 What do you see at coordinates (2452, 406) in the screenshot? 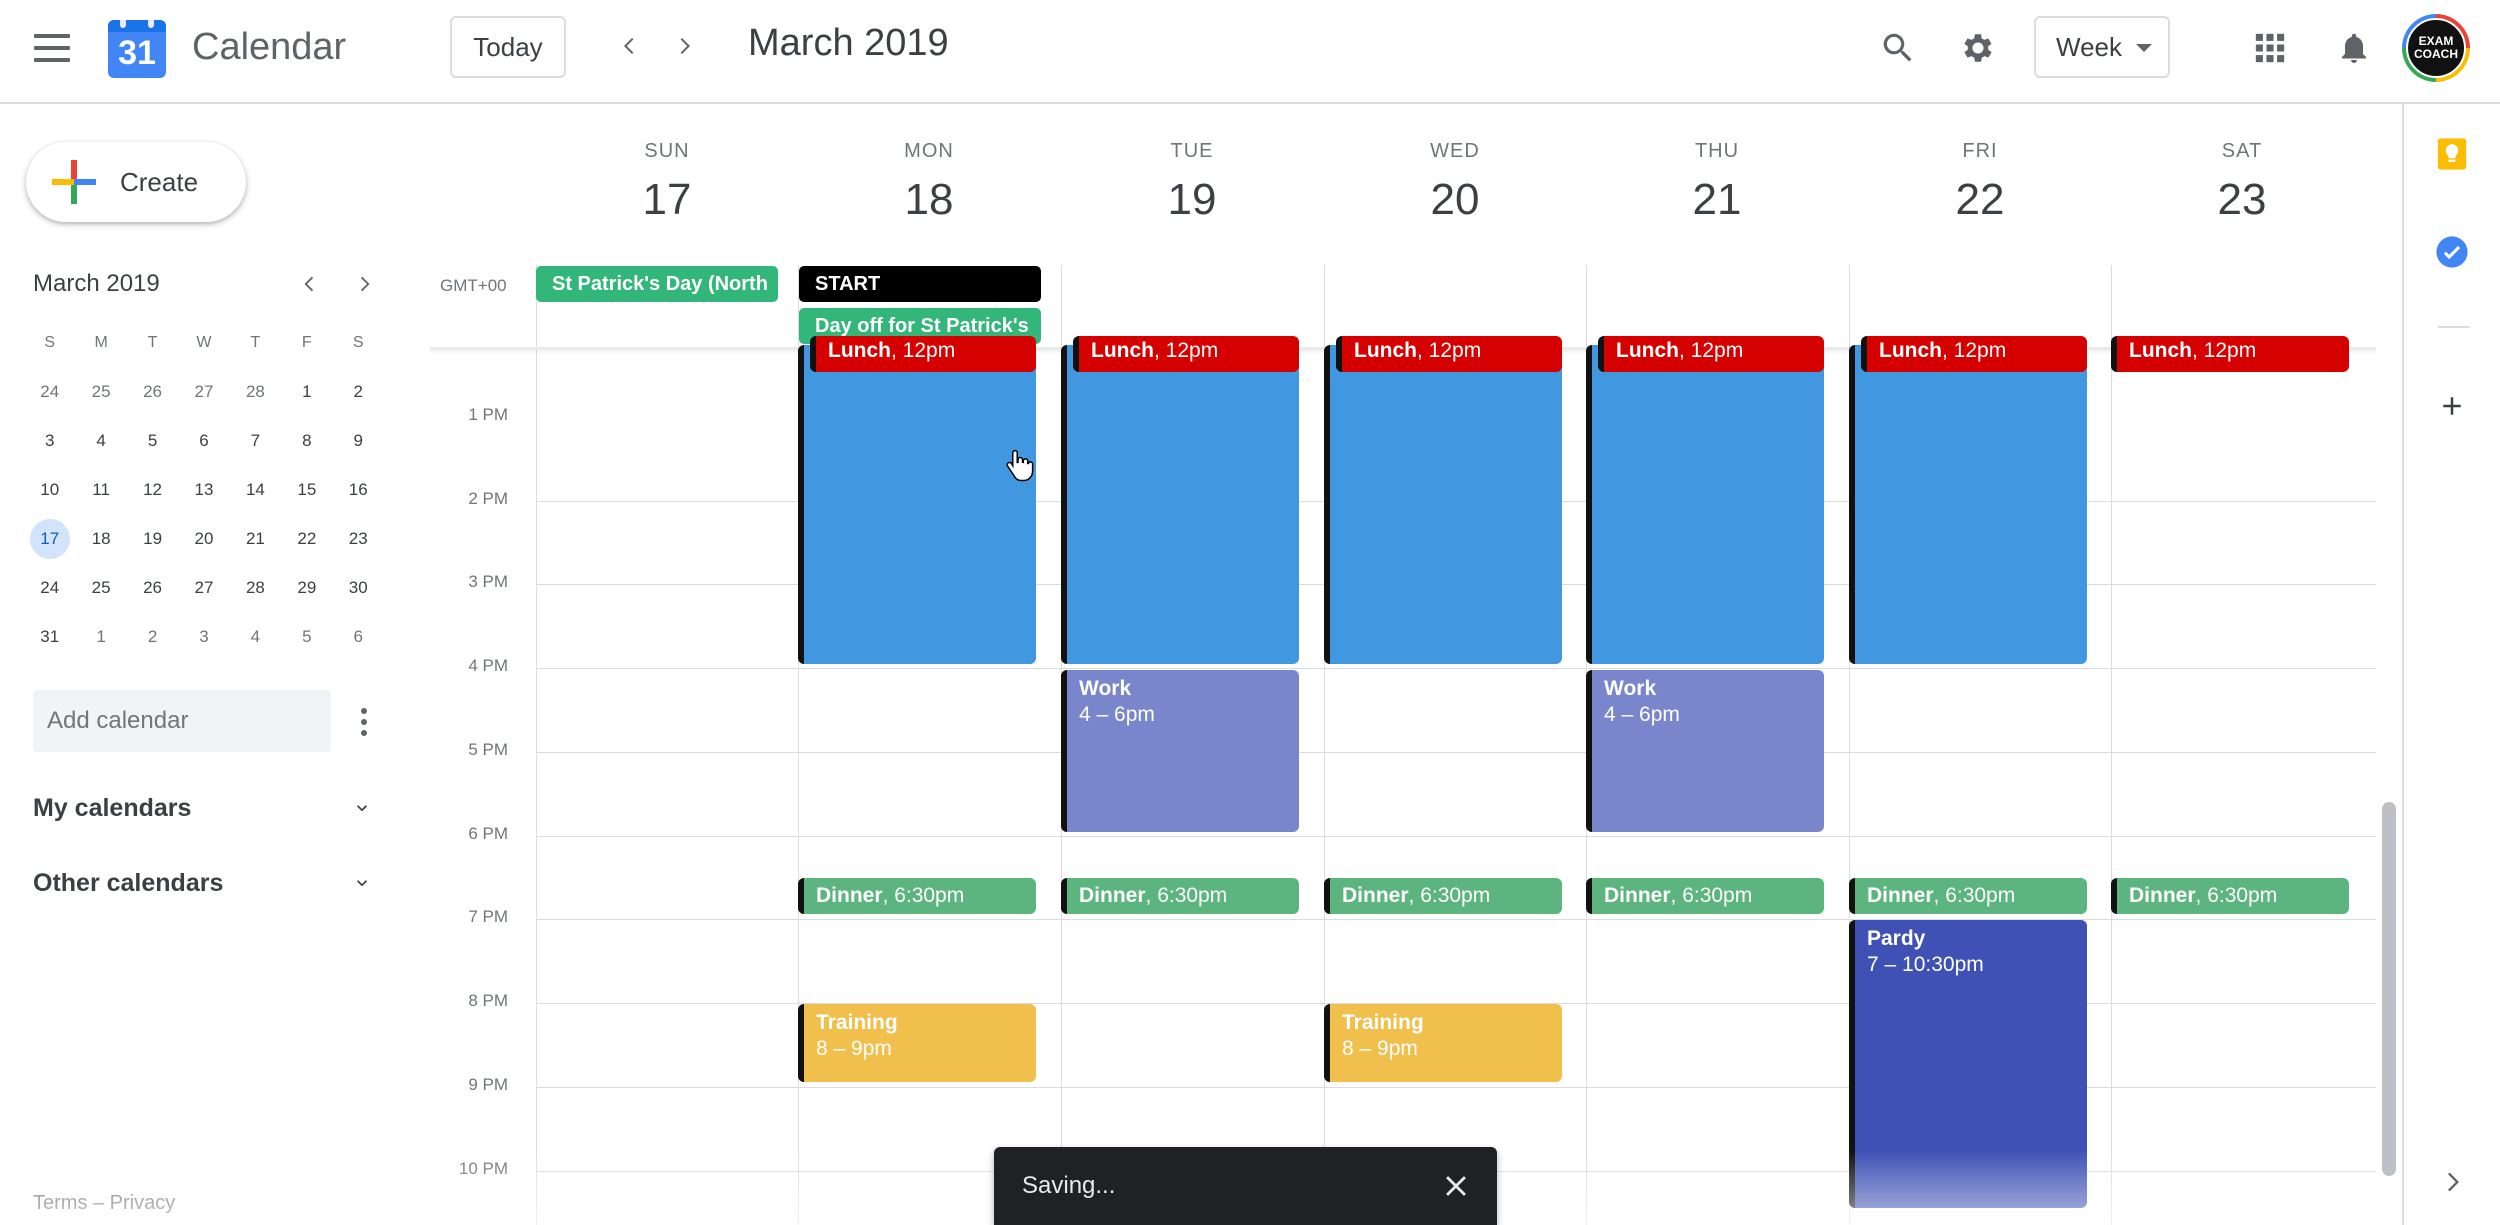
I see `add-addon-button` at bounding box center [2452, 406].